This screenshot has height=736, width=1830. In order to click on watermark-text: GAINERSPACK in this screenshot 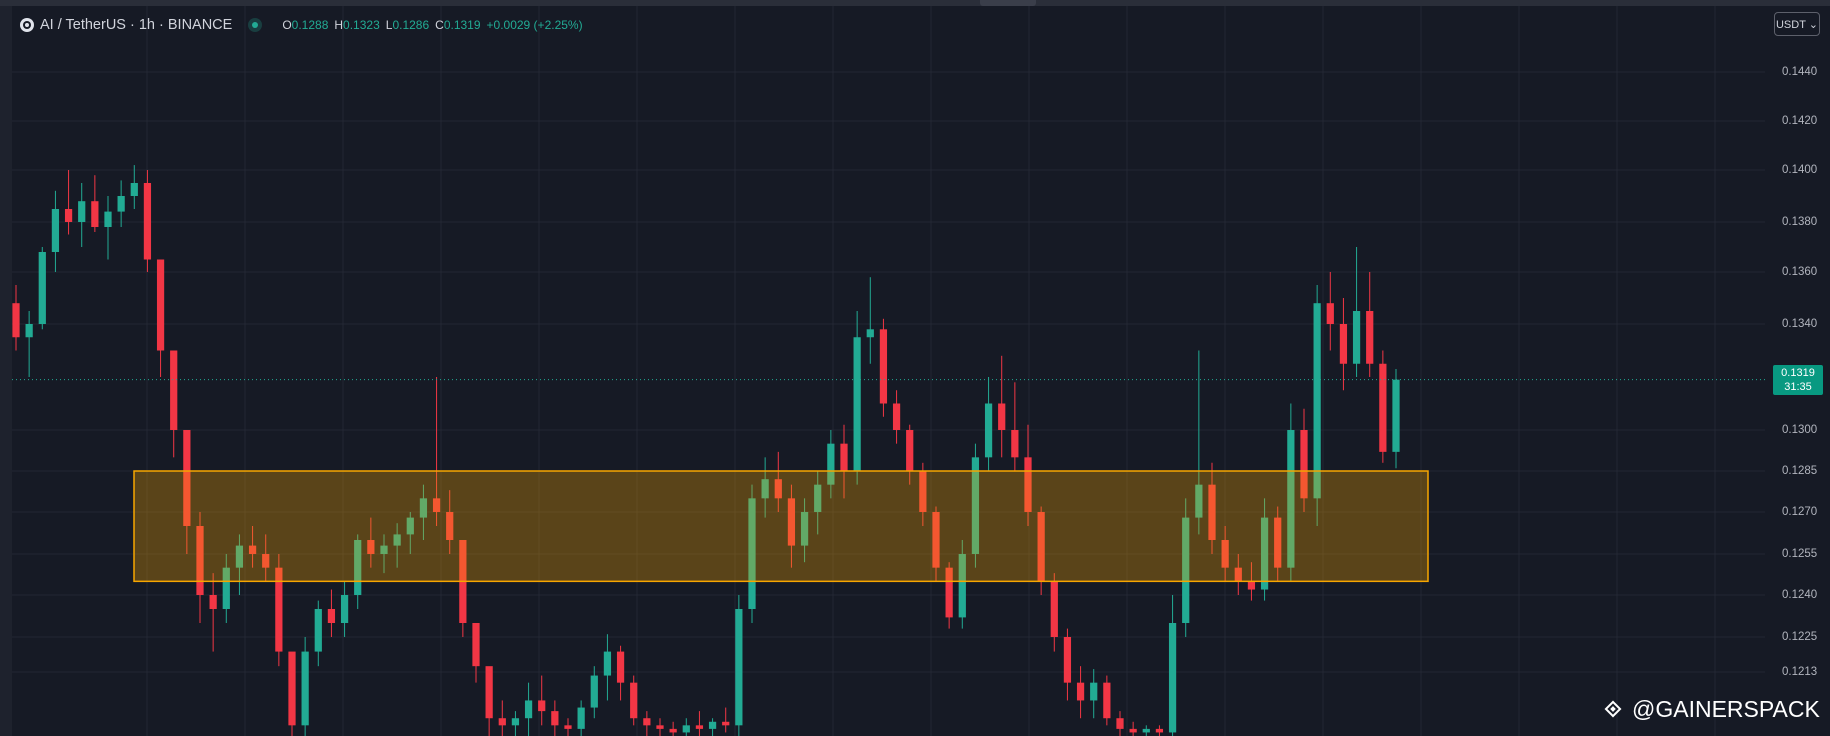, I will do `click(1737, 708)`.